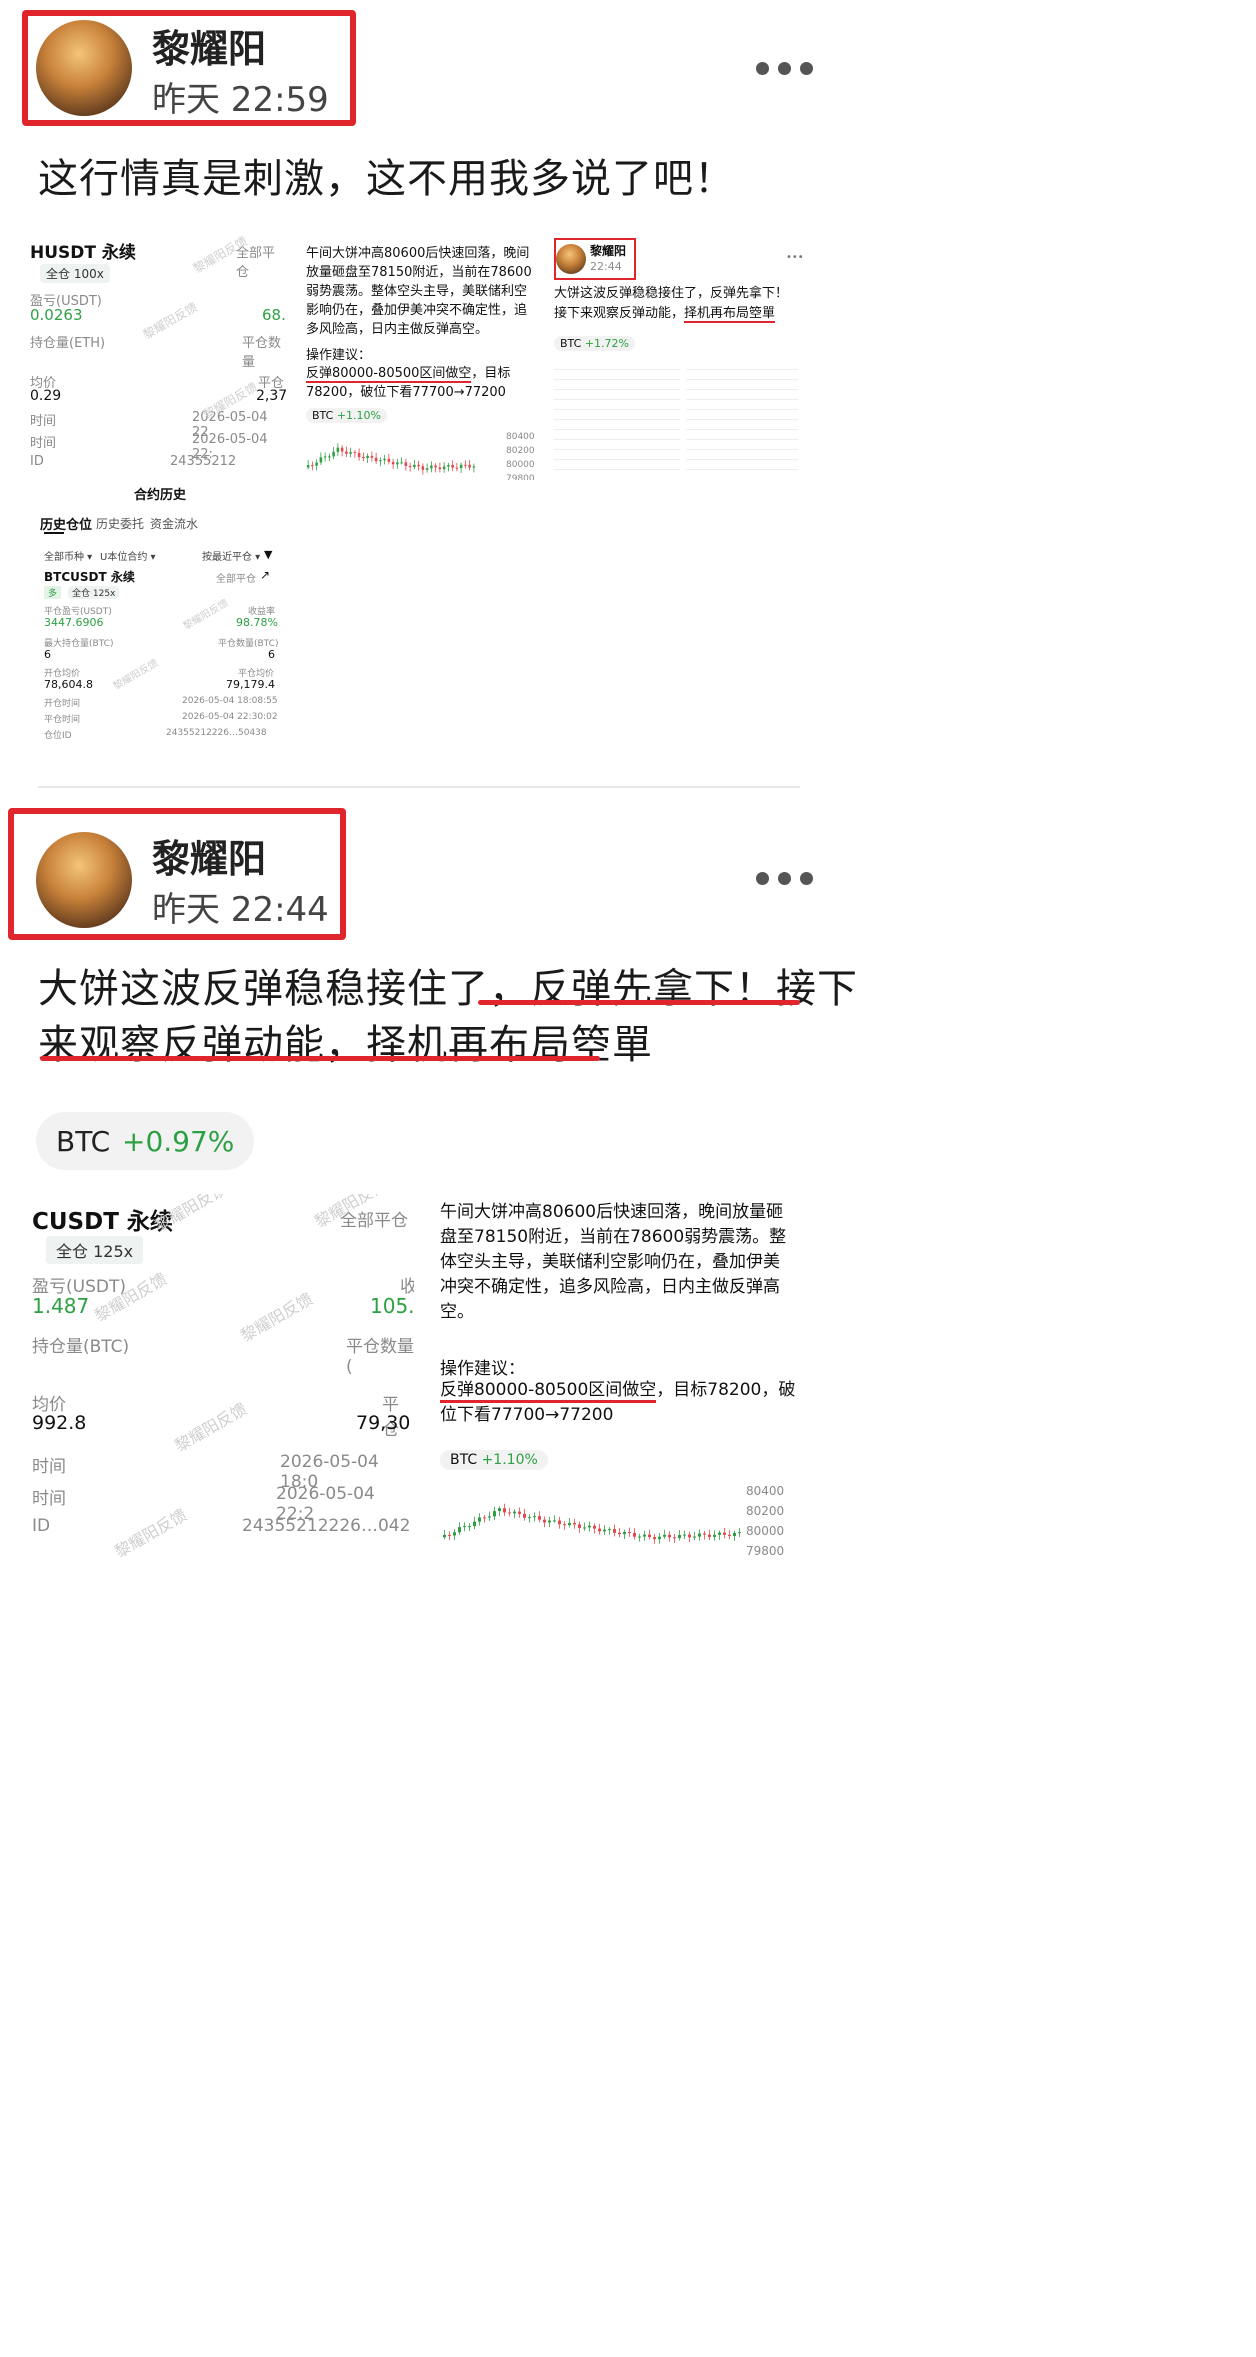 This screenshot has width=1256, height=2357. What do you see at coordinates (262, 353) in the screenshot?
I see `close-qty-label: 平仓数量` at bounding box center [262, 353].